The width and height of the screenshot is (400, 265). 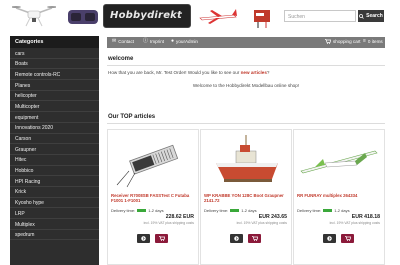 I want to click on sidebar-item-helicopter: helicopter, so click(x=54, y=96).